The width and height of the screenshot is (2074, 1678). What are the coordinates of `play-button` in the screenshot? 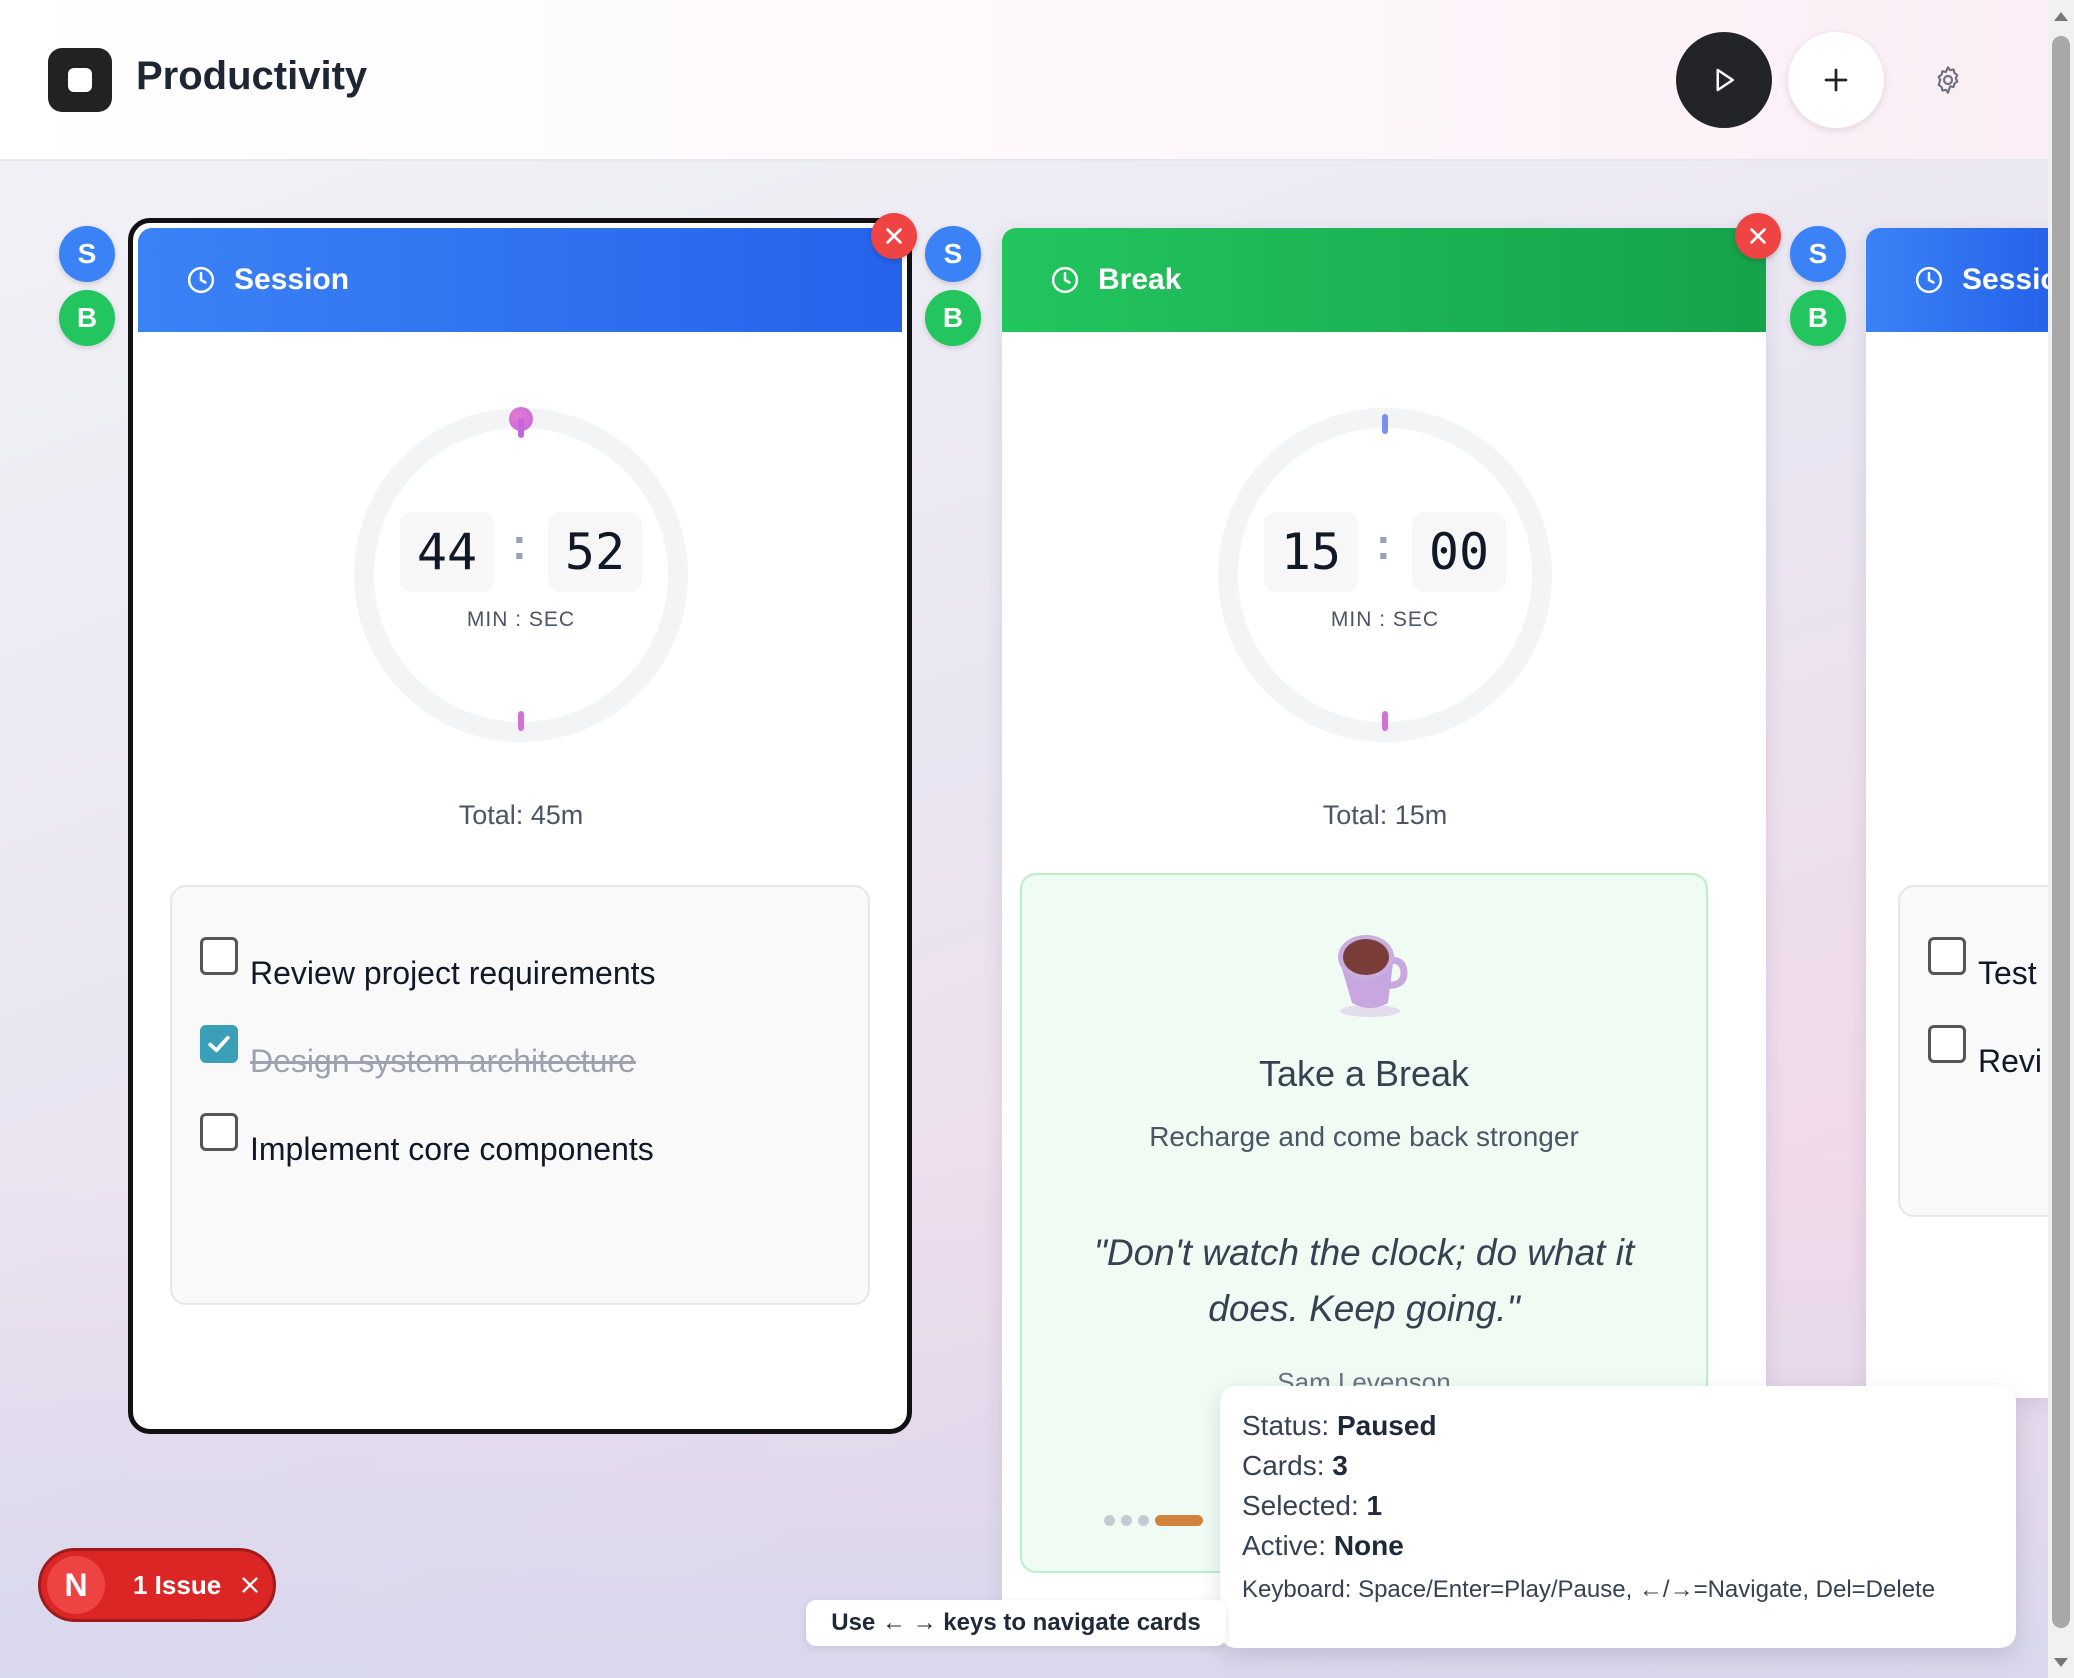 It's located at (1724, 80).